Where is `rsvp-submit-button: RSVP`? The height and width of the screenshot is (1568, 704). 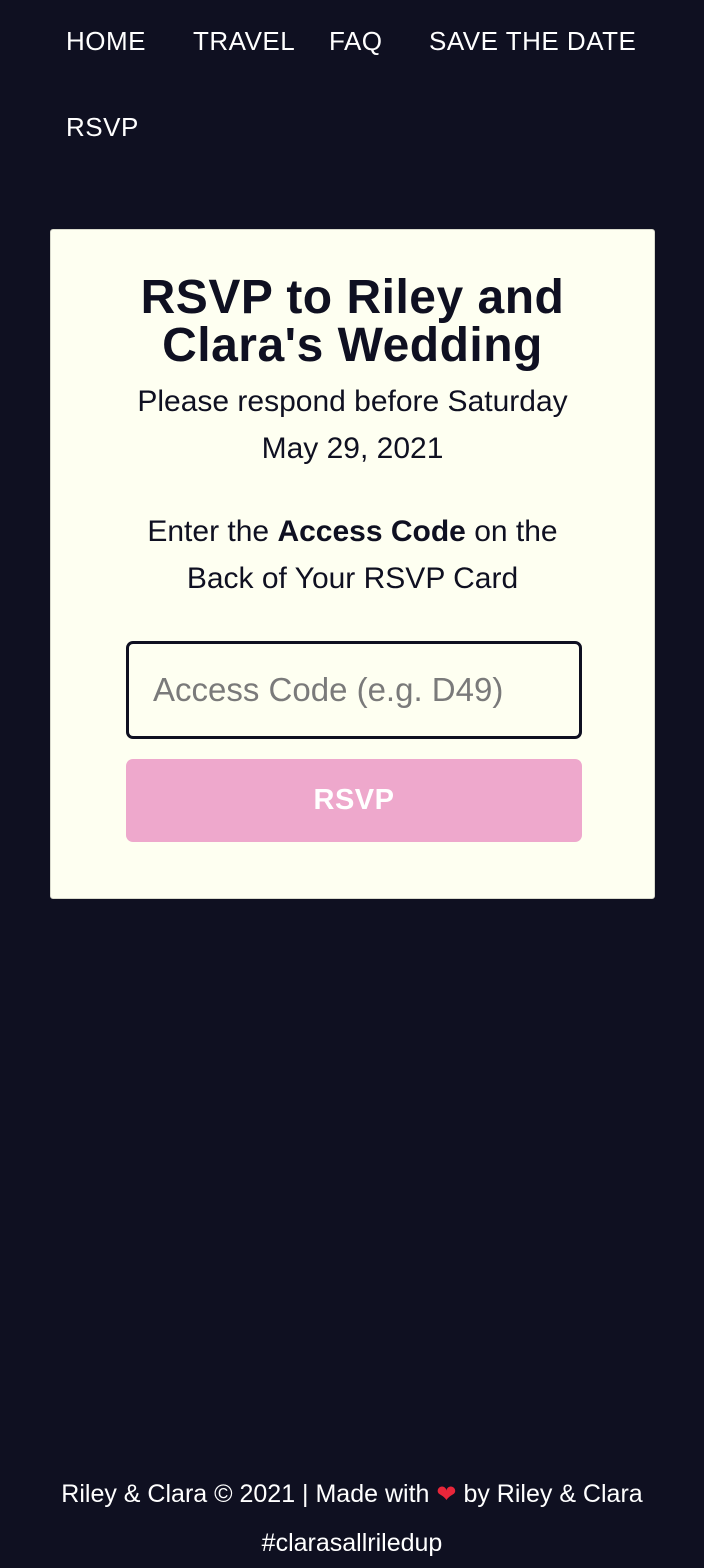
rsvp-submit-button: RSVP is located at coordinates (354, 800).